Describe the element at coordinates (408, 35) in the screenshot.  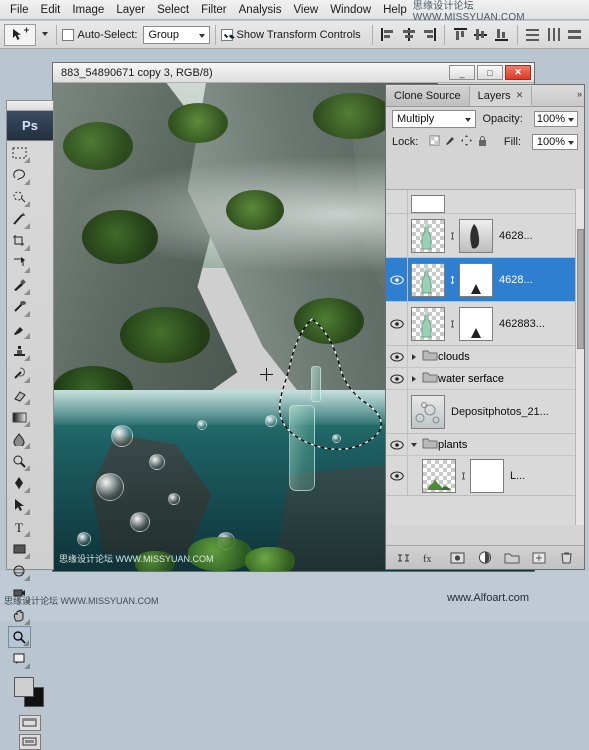
I see `align-horizontal-centers-icon` at that location.